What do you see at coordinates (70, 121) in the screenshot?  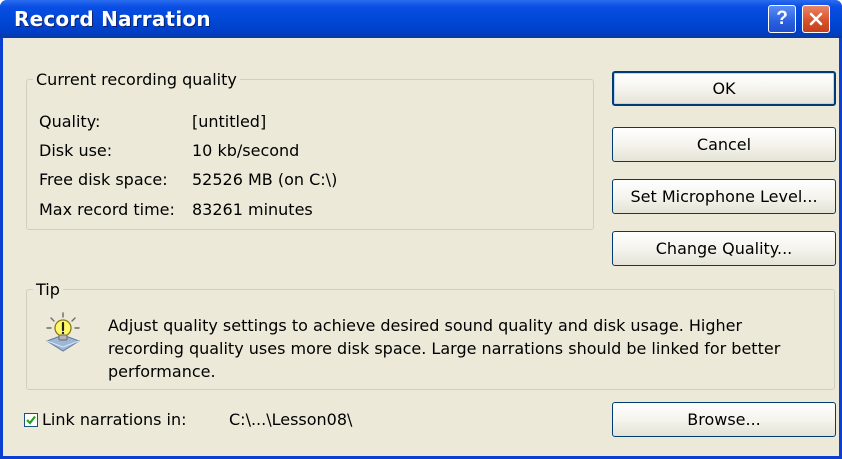 I see `quality-label: Quality:` at bounding box center [70, 121].